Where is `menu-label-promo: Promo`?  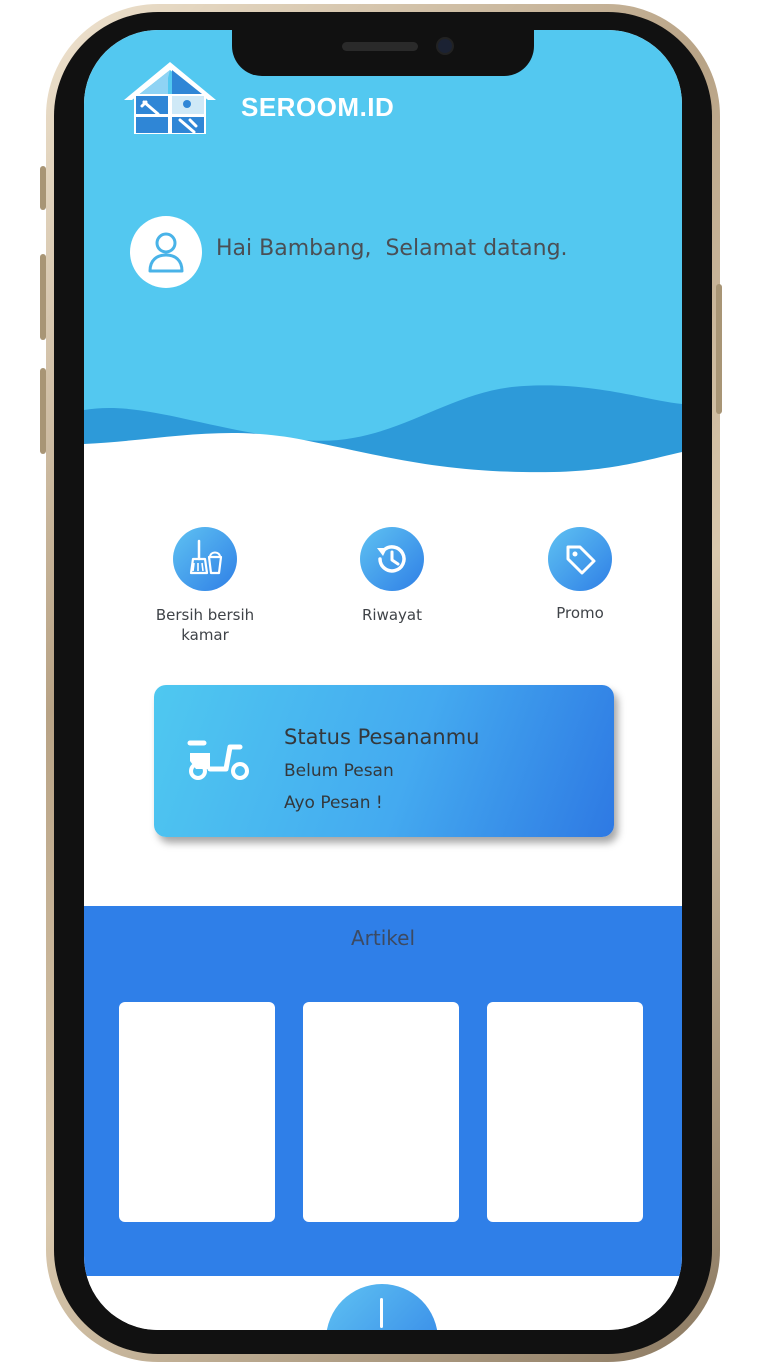
menu-label-promo: Promo is located at coordinates (580, 613).